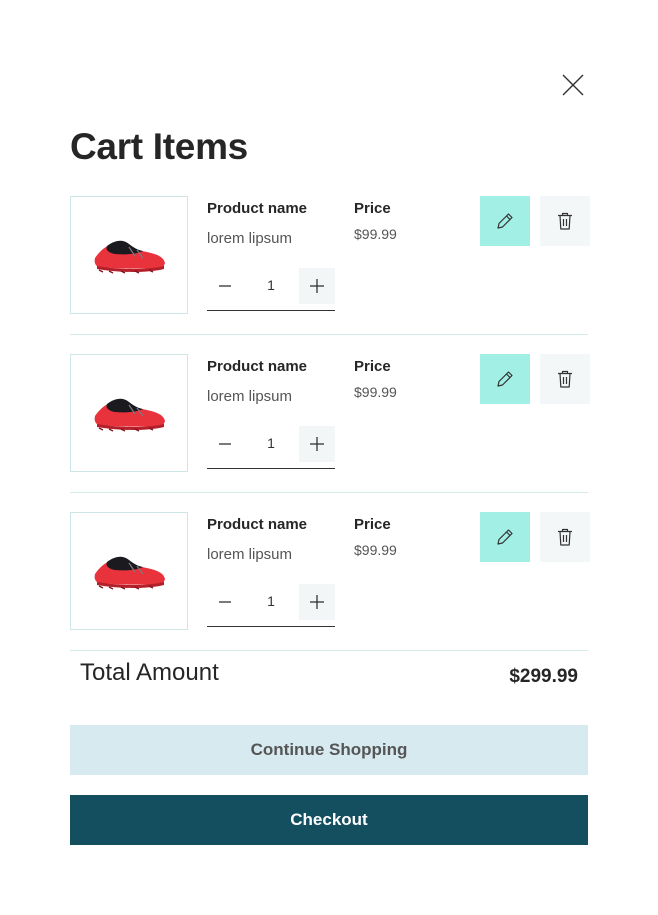 The image size is (658, 915). What do you see at coordinates (149, 672) in the screenshot?
I see `total-amount-label: Total Amount` at bounding box center [149, 672].